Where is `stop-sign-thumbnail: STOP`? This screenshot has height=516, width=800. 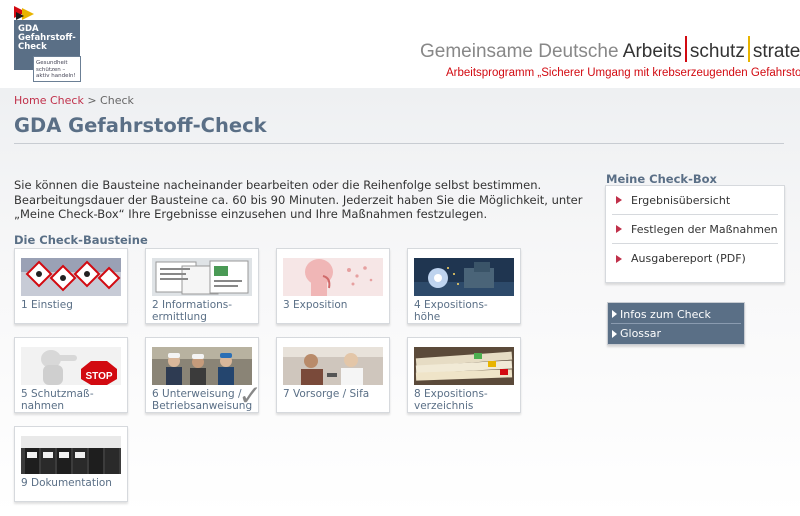 stop-sign-thumbnail: STOP is located at coordinates (71, 366).